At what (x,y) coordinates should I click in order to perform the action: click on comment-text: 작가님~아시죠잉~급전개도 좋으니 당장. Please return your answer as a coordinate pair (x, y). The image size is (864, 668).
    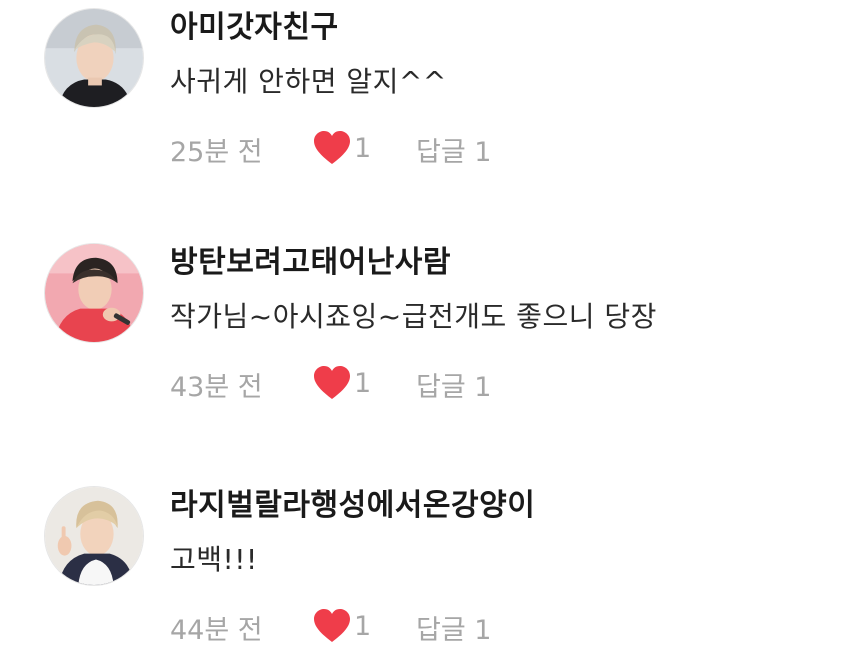
    Looking at the image, I should click on (413, 316).